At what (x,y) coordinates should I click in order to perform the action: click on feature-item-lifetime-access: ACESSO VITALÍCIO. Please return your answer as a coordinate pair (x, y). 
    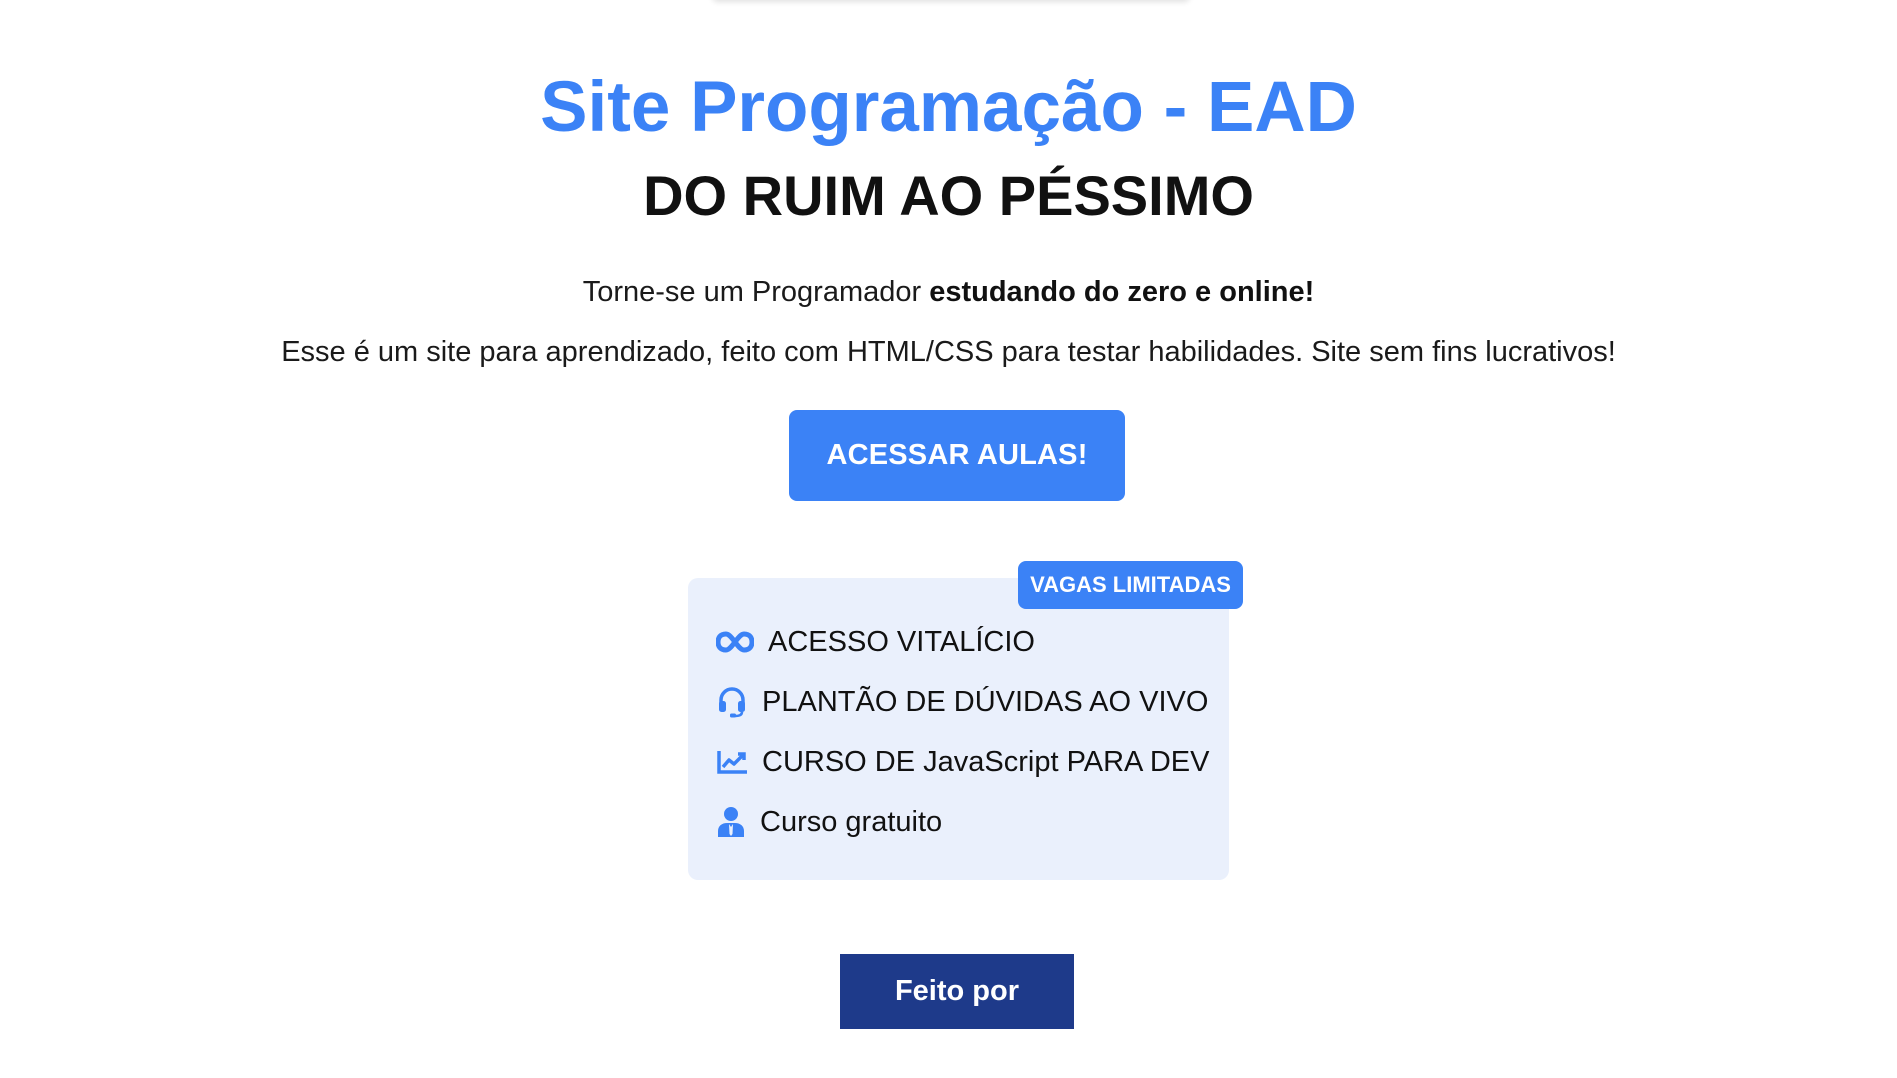
    Looking at the image, I should click on (875, 642).